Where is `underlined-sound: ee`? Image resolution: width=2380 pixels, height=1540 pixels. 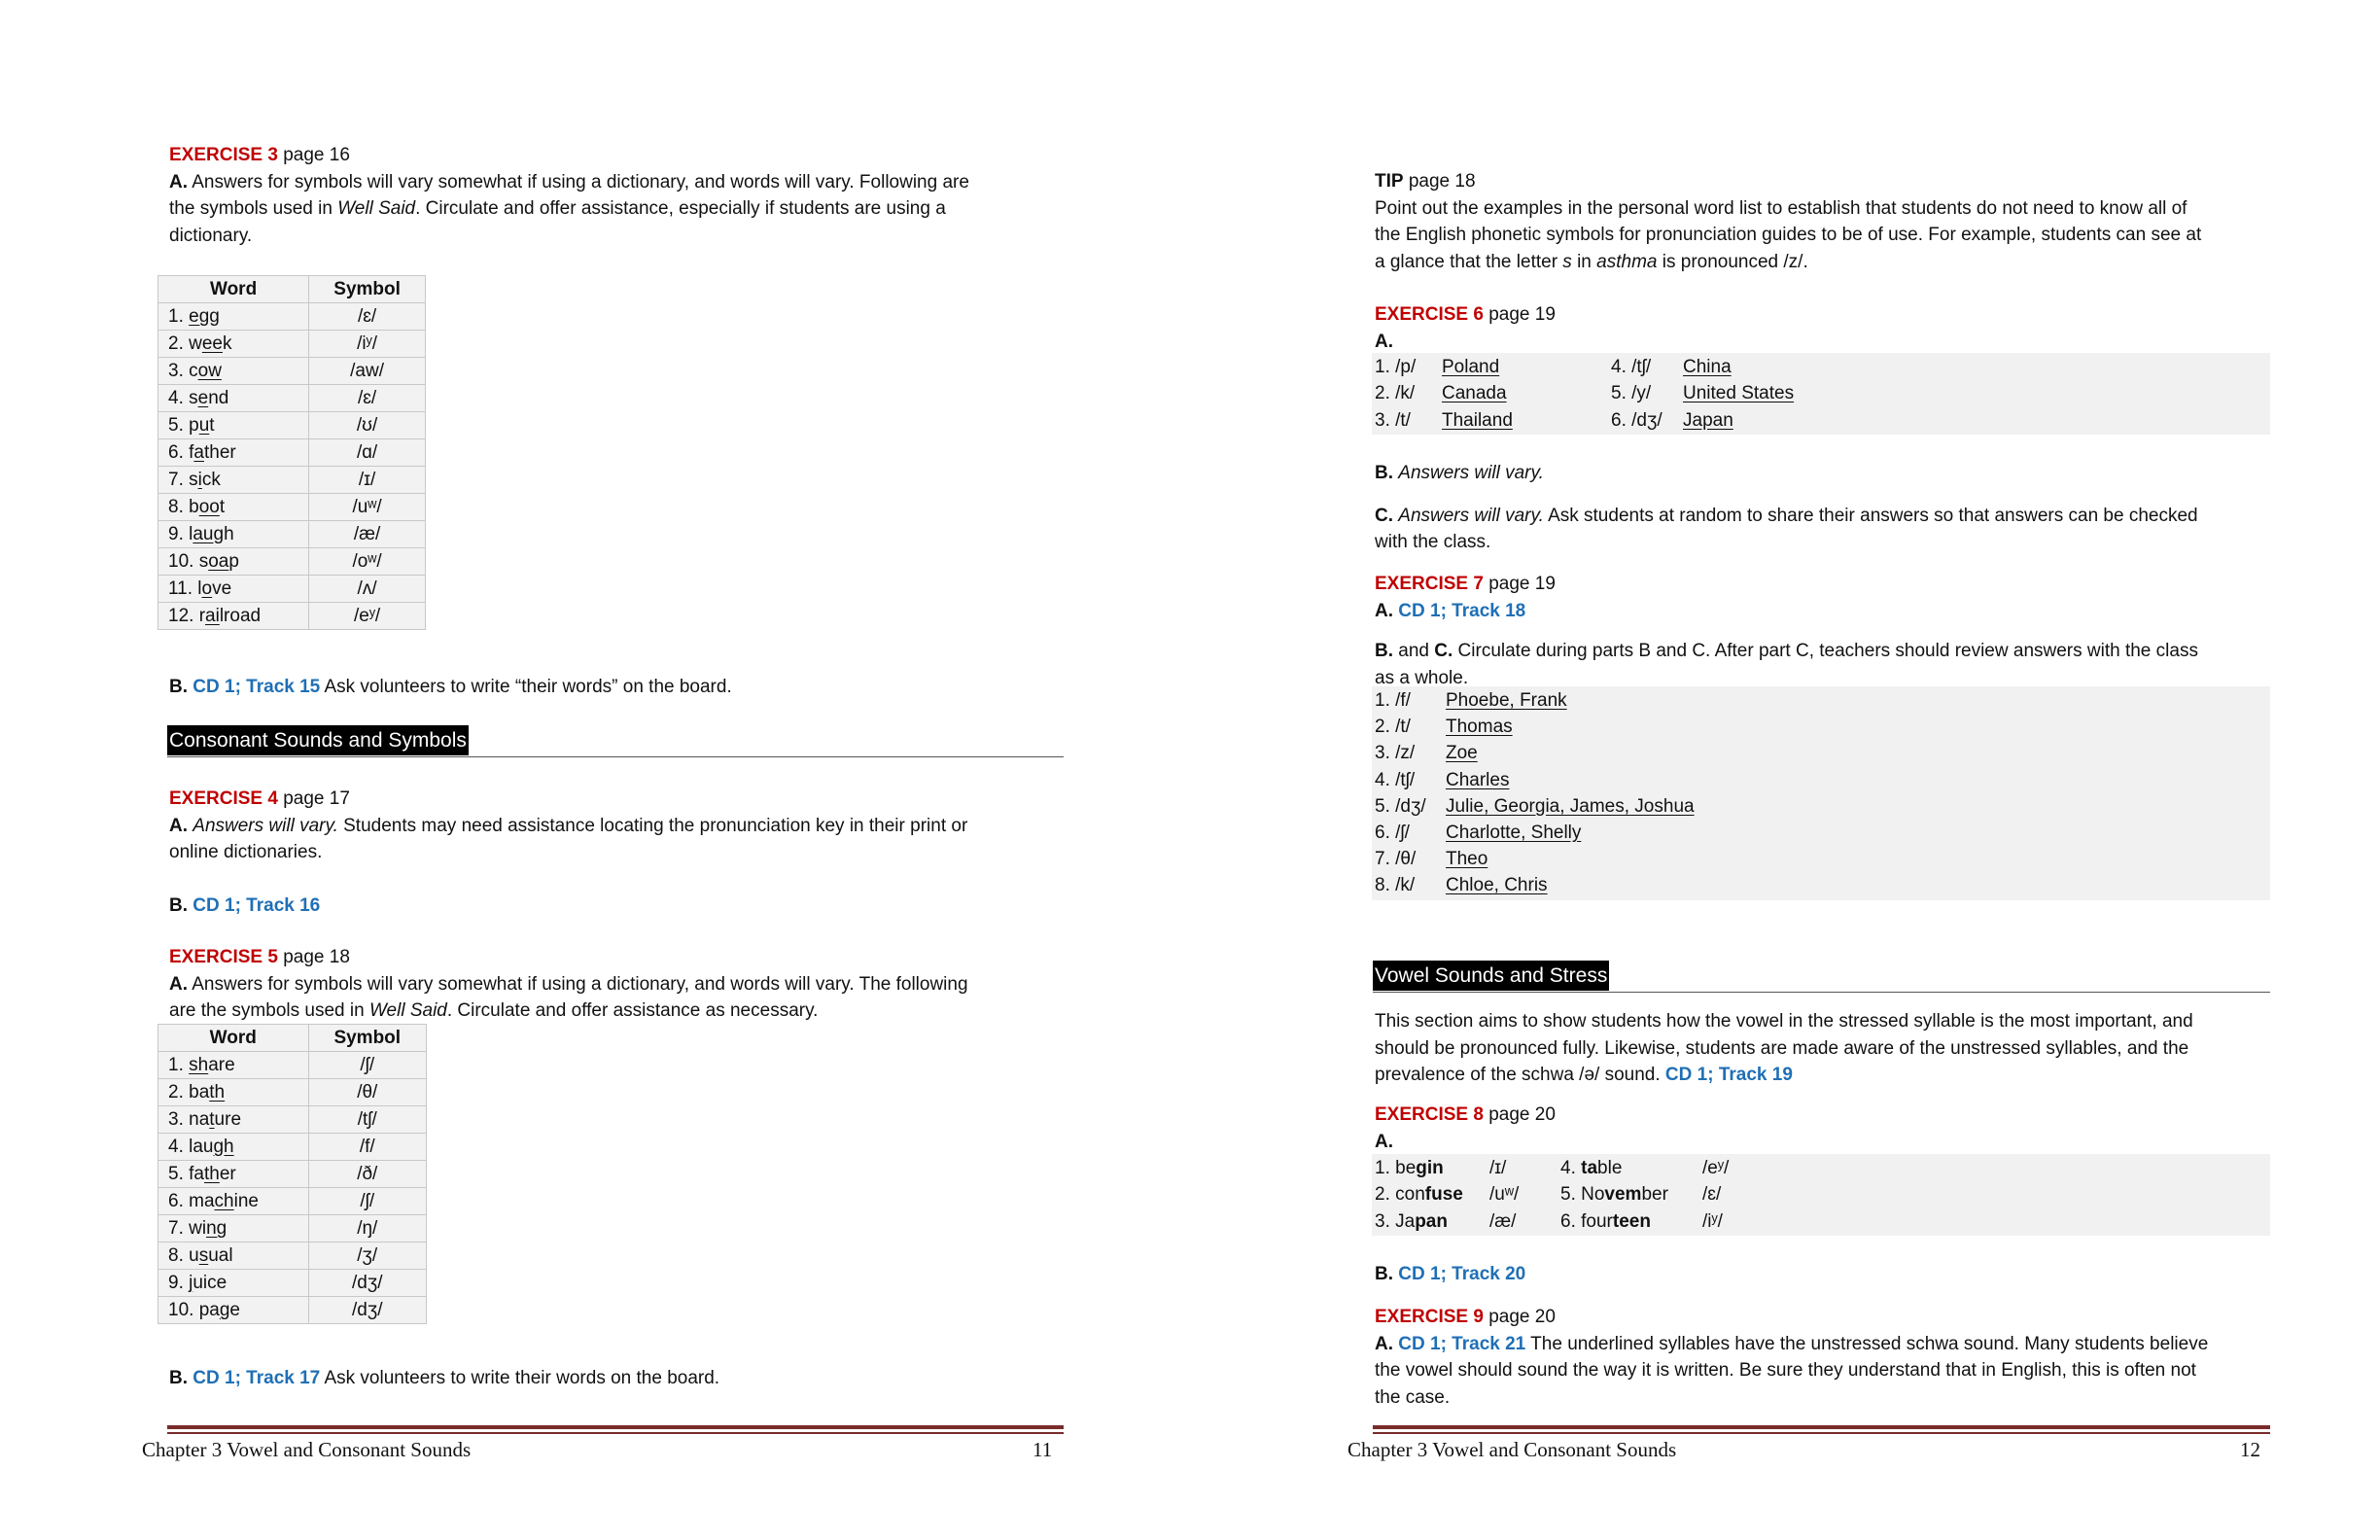
underlined-sound: ee is located at coordinates (212, 343).